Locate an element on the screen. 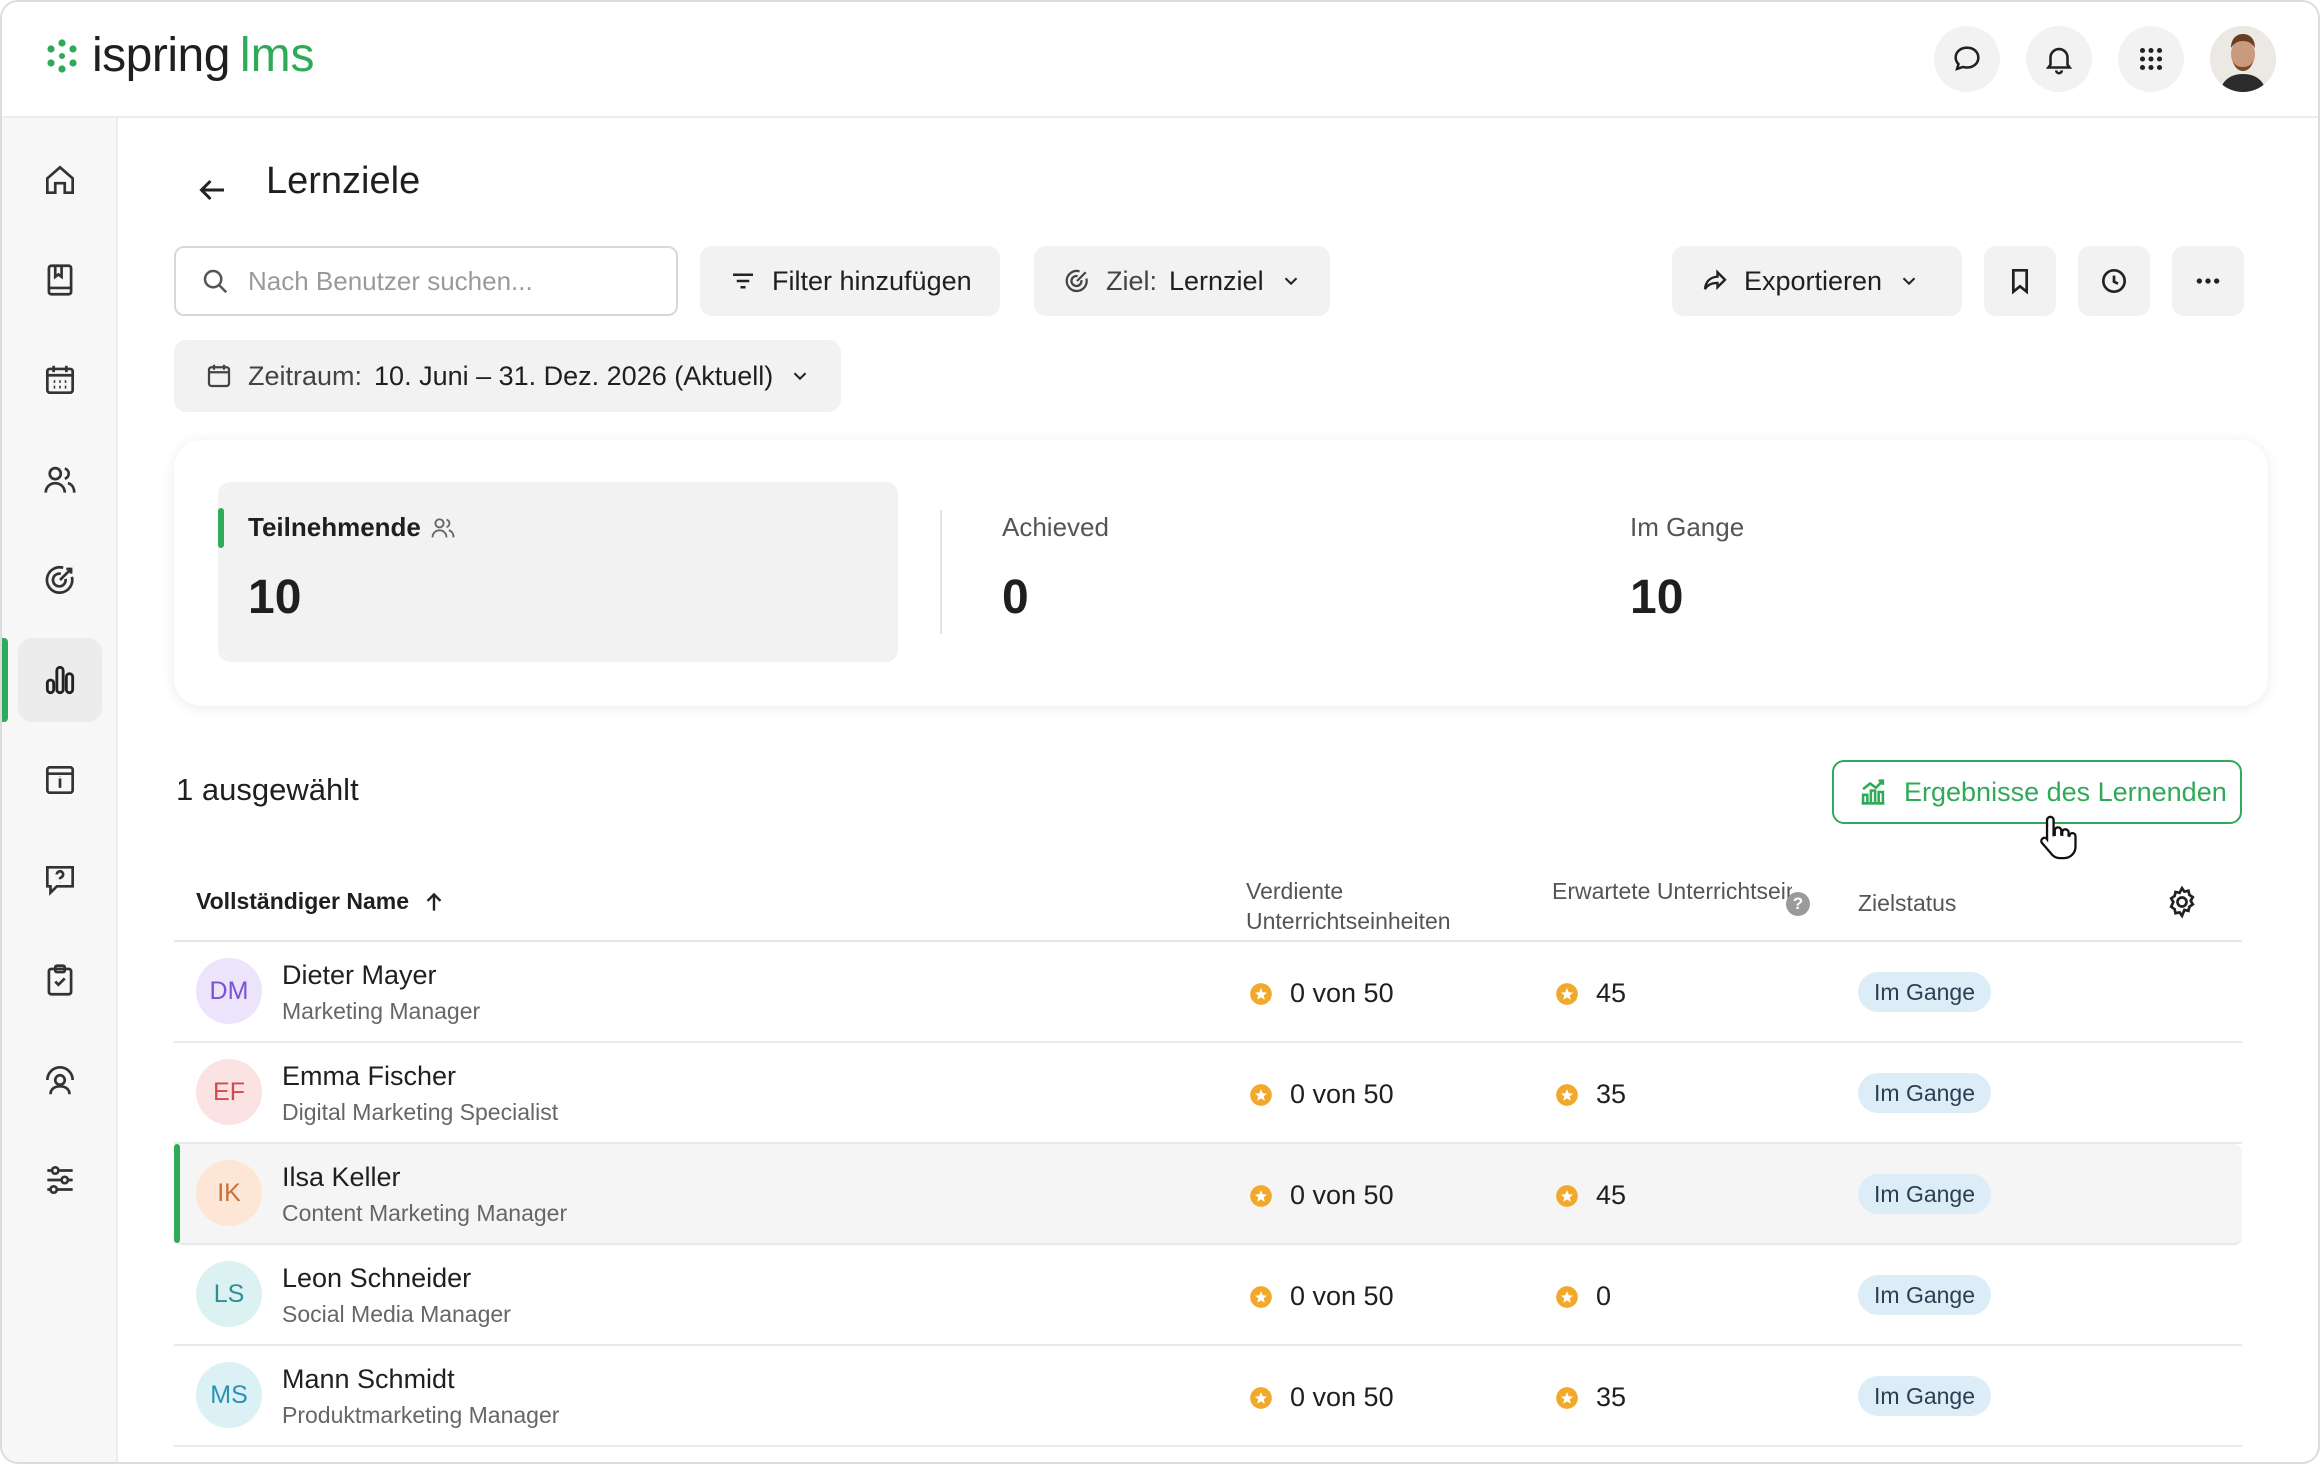  stat-in-progress-value: 10 is located at coordinates (1657, 597).